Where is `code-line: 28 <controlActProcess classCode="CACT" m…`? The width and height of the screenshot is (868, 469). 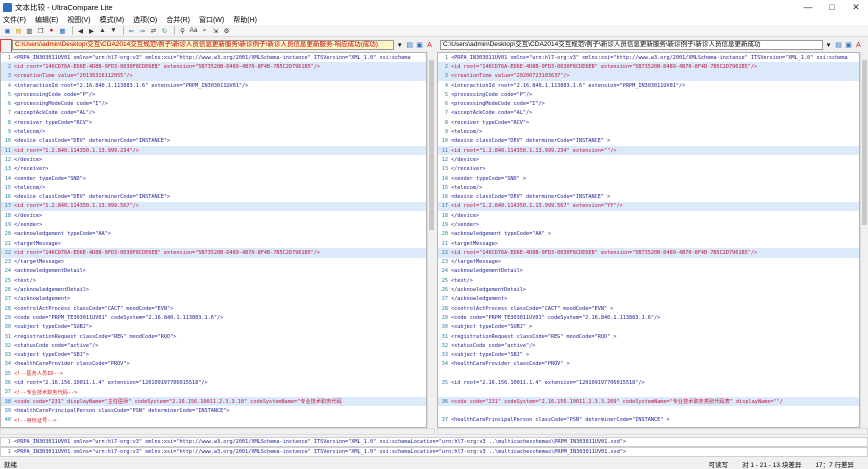 code-line: 28 <controlActProcess classCode="CACT" m… is located at coordinates (213, 308).